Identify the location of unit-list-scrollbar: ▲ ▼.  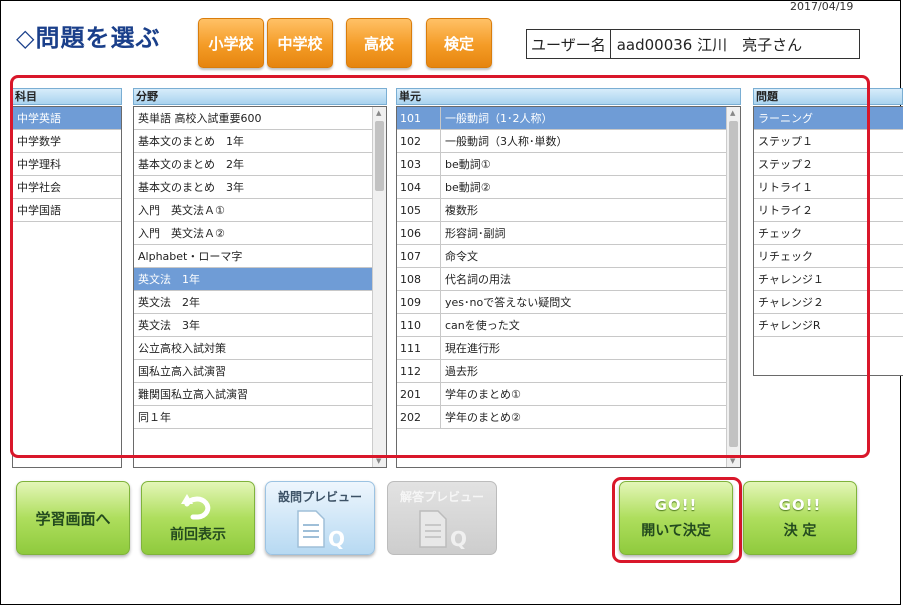
(733, 287).